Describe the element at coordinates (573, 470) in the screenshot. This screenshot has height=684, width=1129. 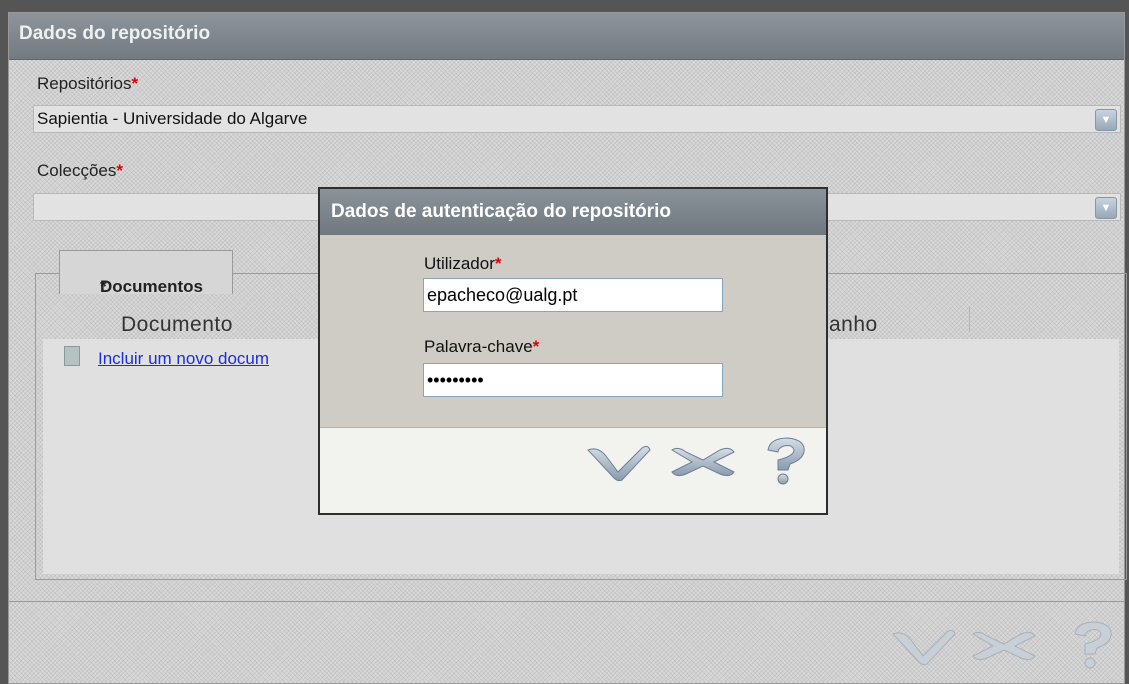
I see `dialog-footer` at that location.